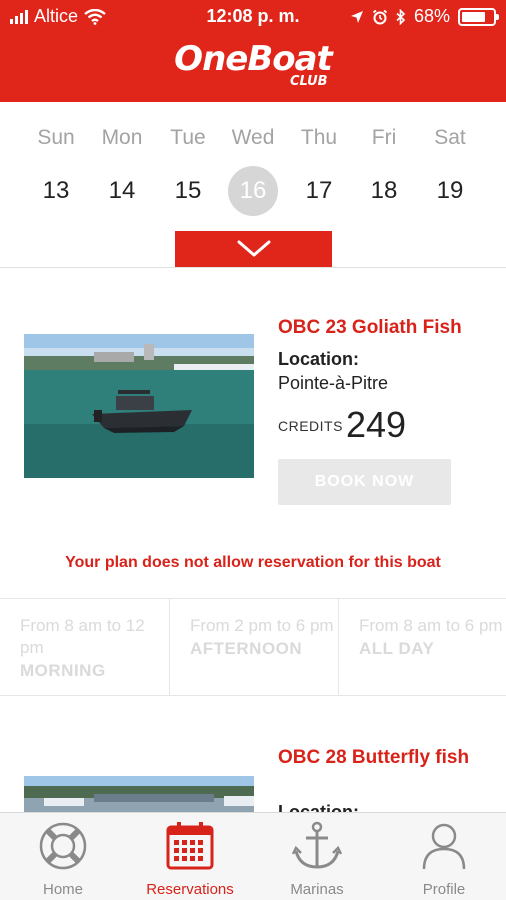 This screenshot has height=900, width=506. What do you see at coordinates (188, 137) in the screenshot?
I see `day-name: Tue` at bounding box center [188, 137].